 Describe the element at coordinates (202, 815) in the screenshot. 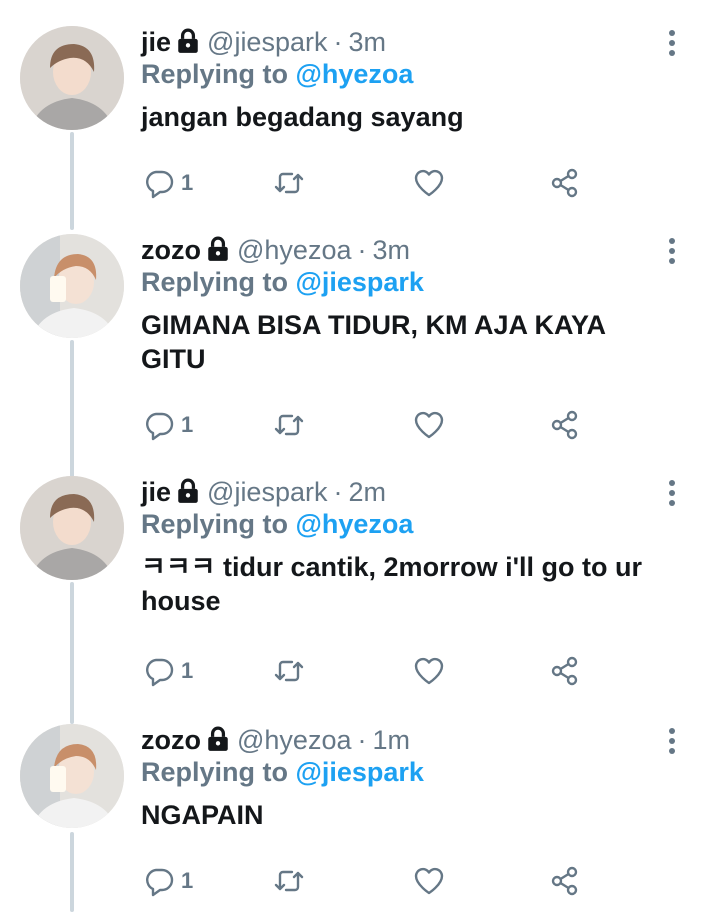

I see `tweet-text: NGAPAIN` at that location.